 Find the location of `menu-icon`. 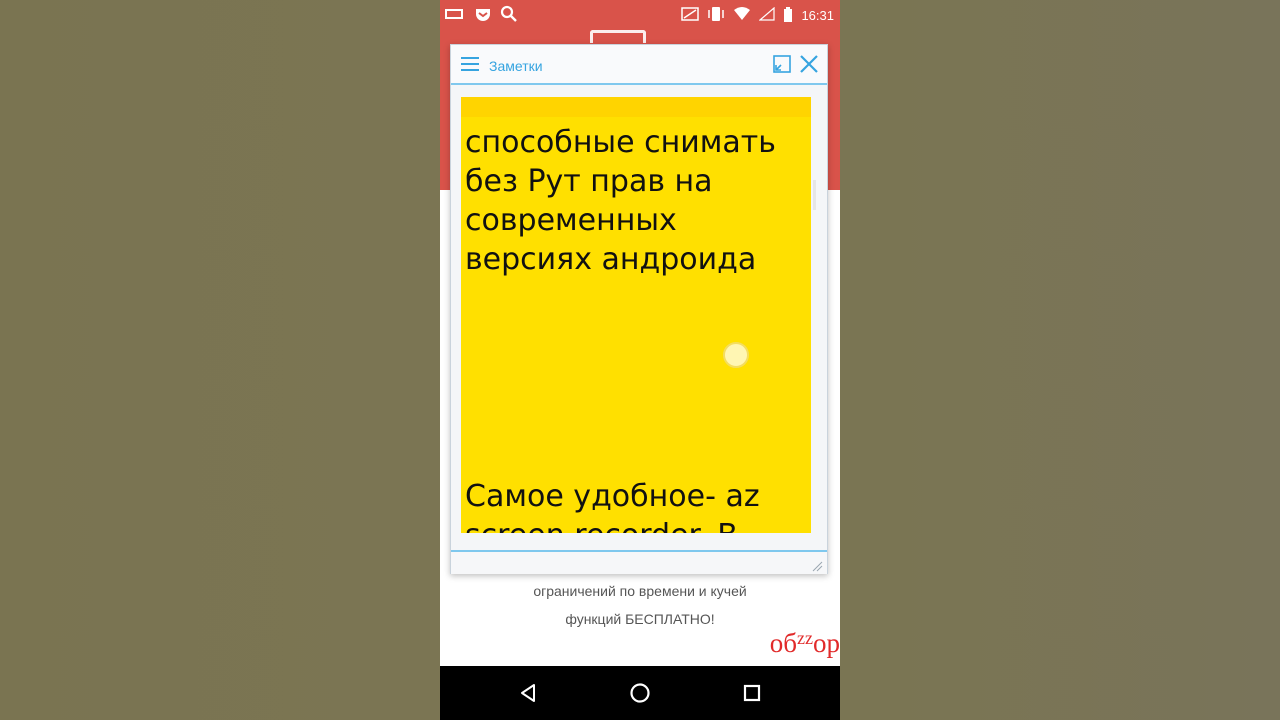

menu-icon is located at coordinates (470, 64).